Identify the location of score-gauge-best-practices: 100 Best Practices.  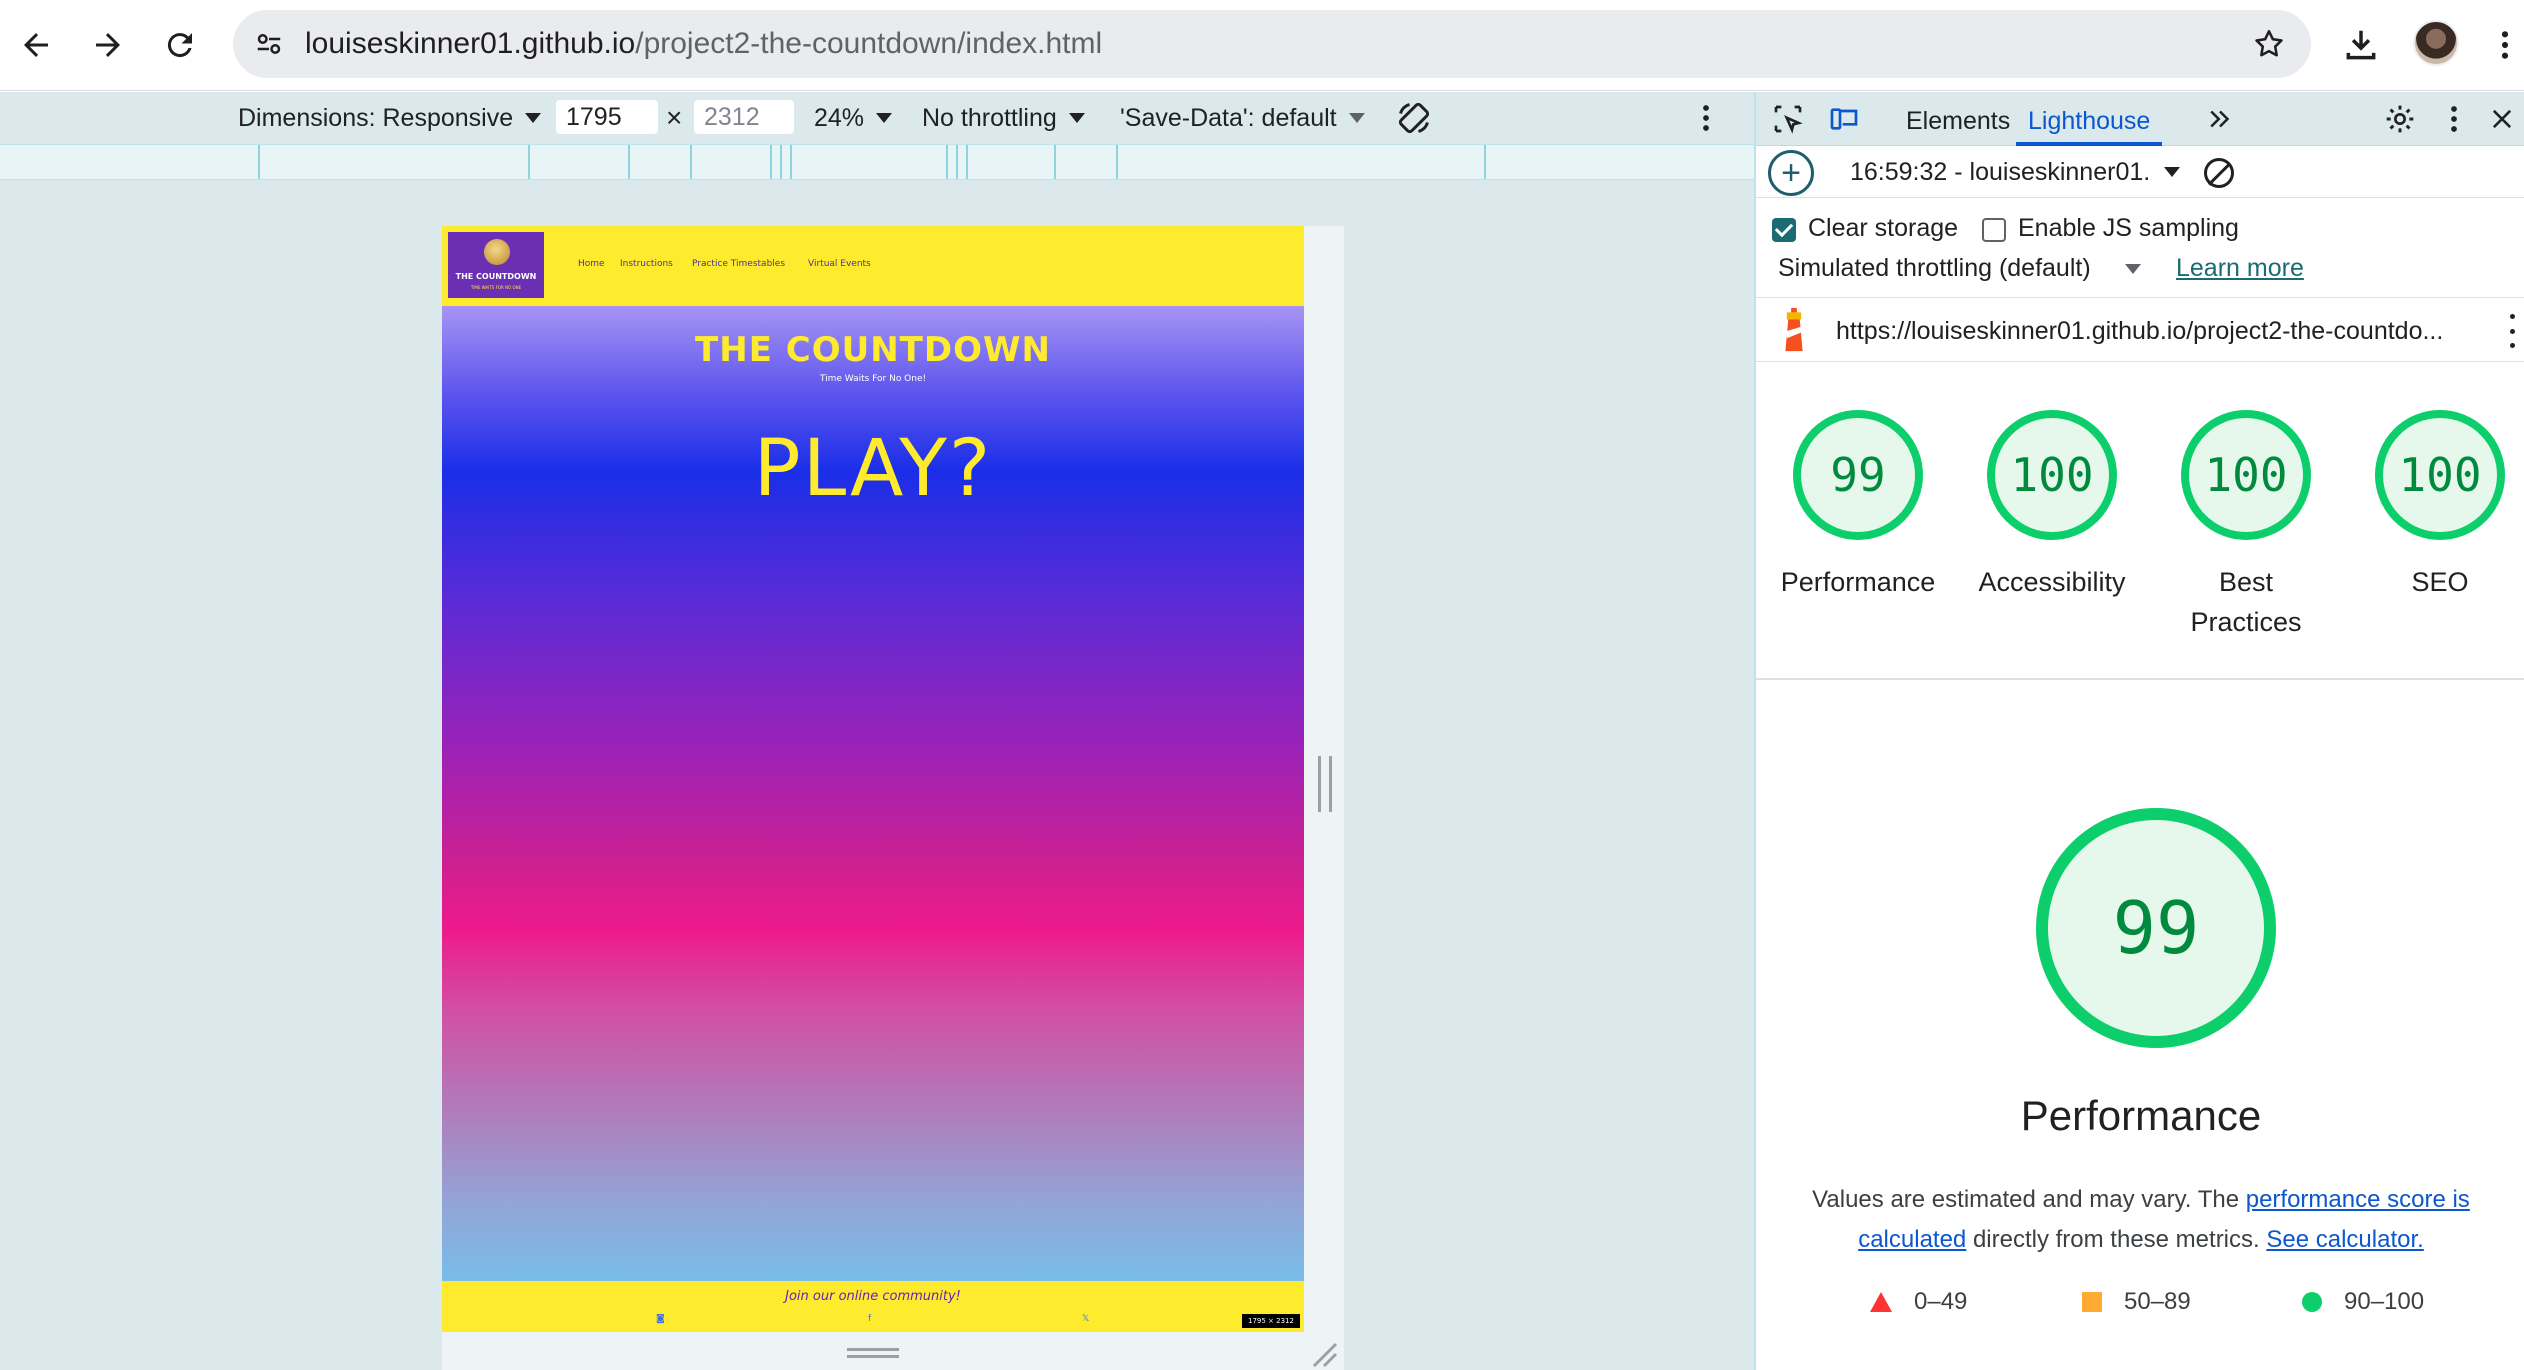
(2246, 526).